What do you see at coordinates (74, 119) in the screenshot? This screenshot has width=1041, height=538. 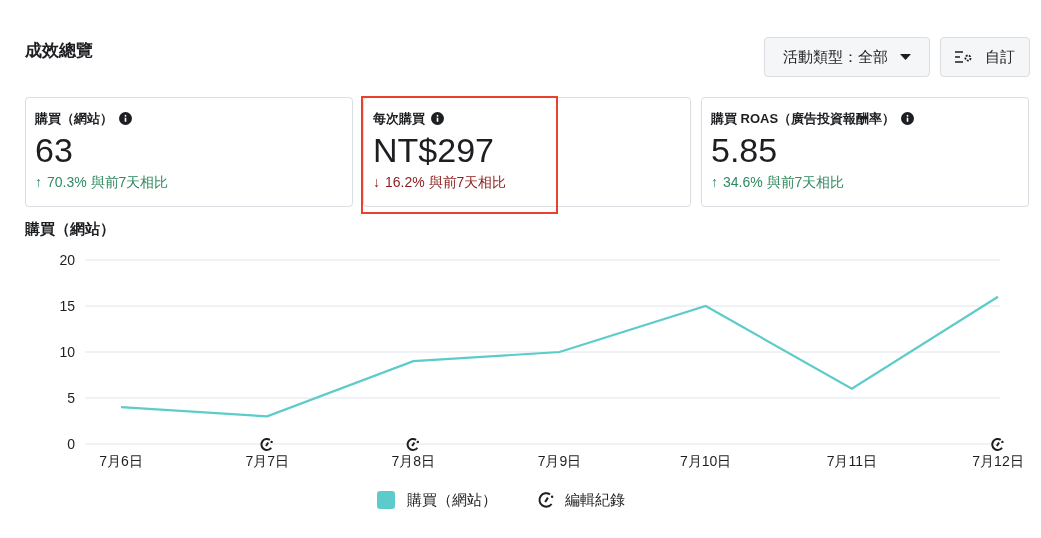 I see `metric-label: 購買（網站）` at bounding box center [74, 119].